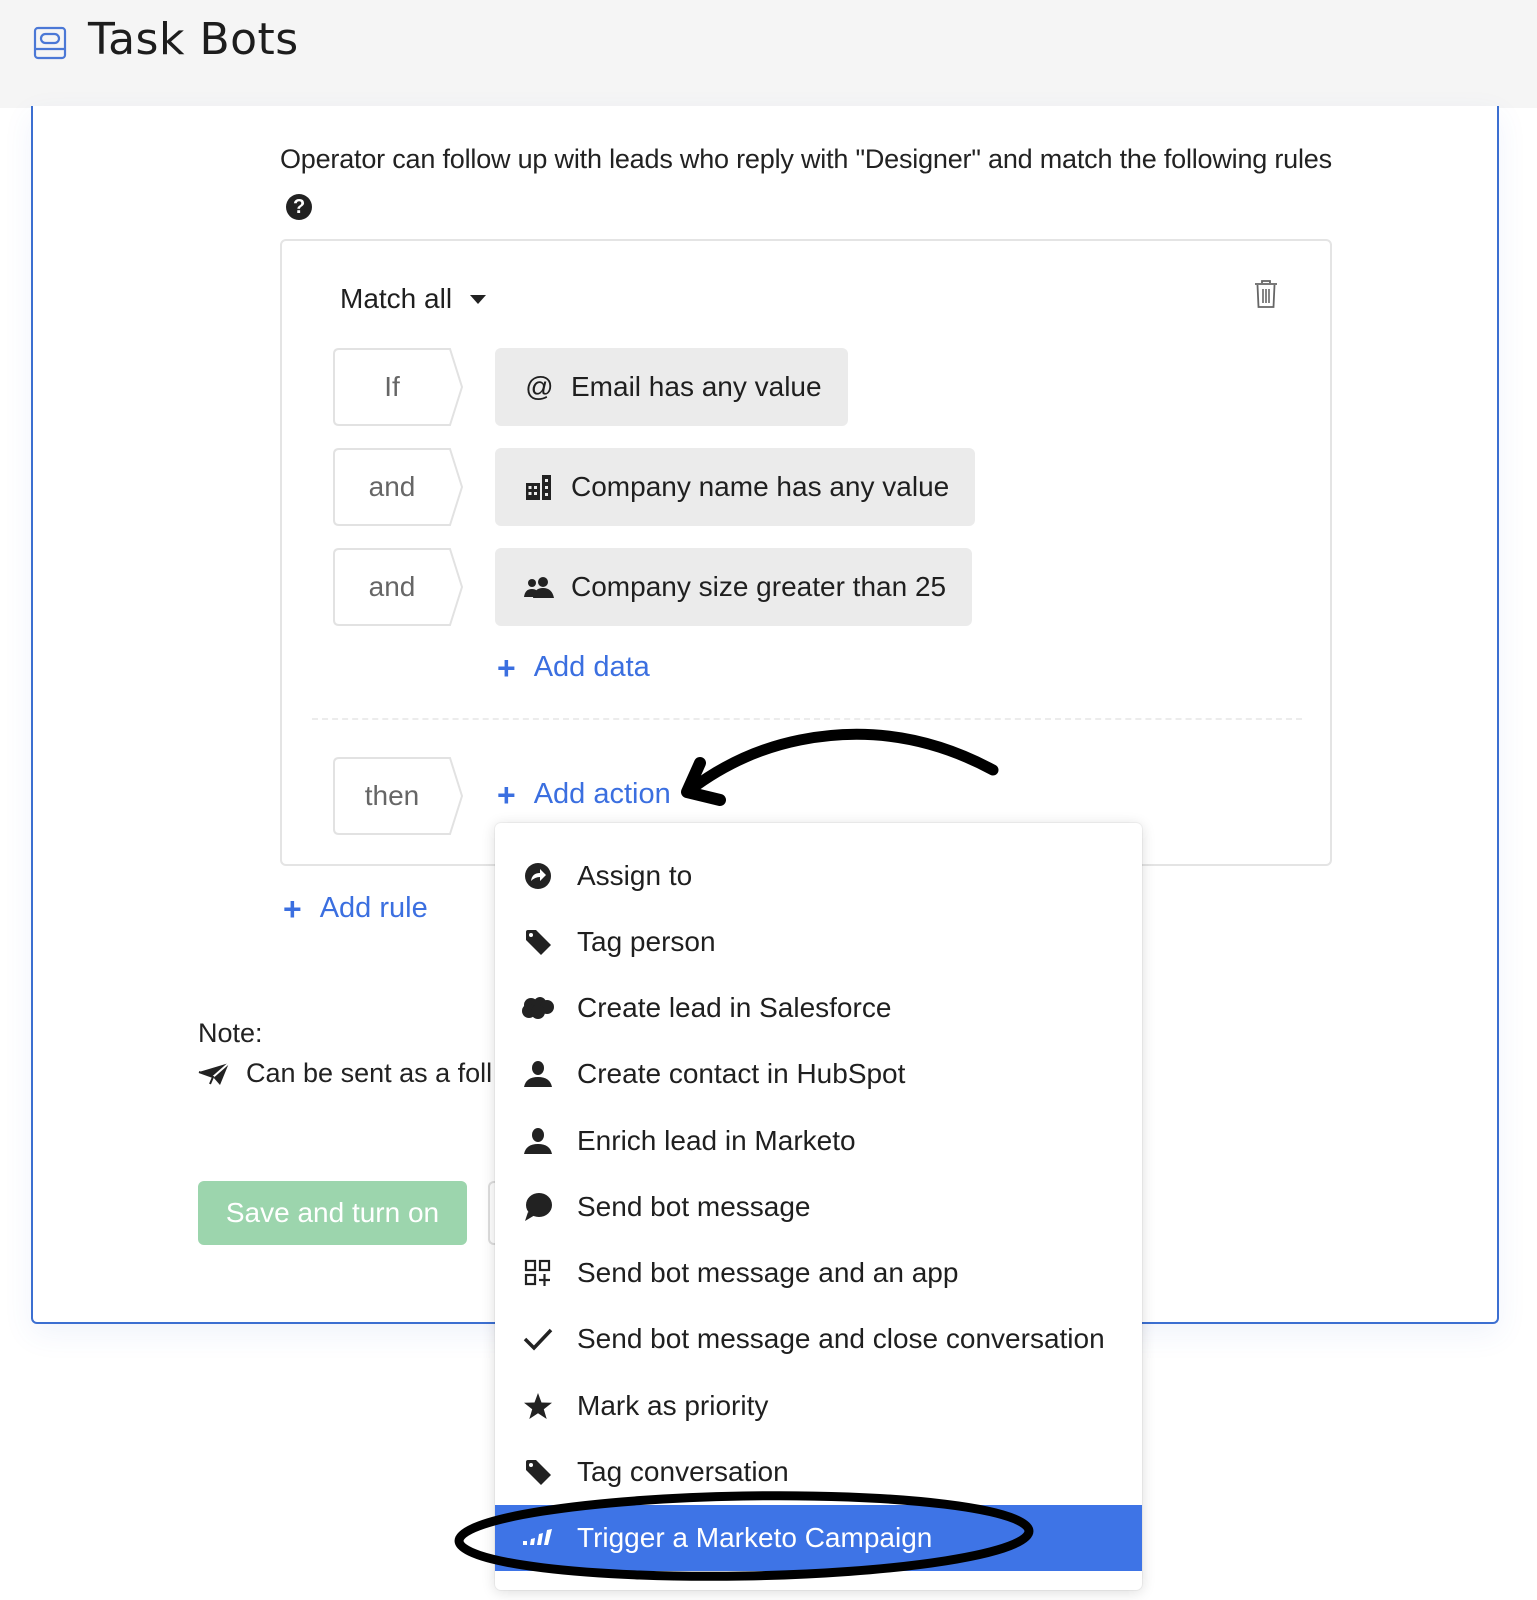 The width and height of the screenshot is (1537, 1600). Describe the element at coordinates (214, 1073) in the screenshot. I see `paper-plane-icon` at that location.